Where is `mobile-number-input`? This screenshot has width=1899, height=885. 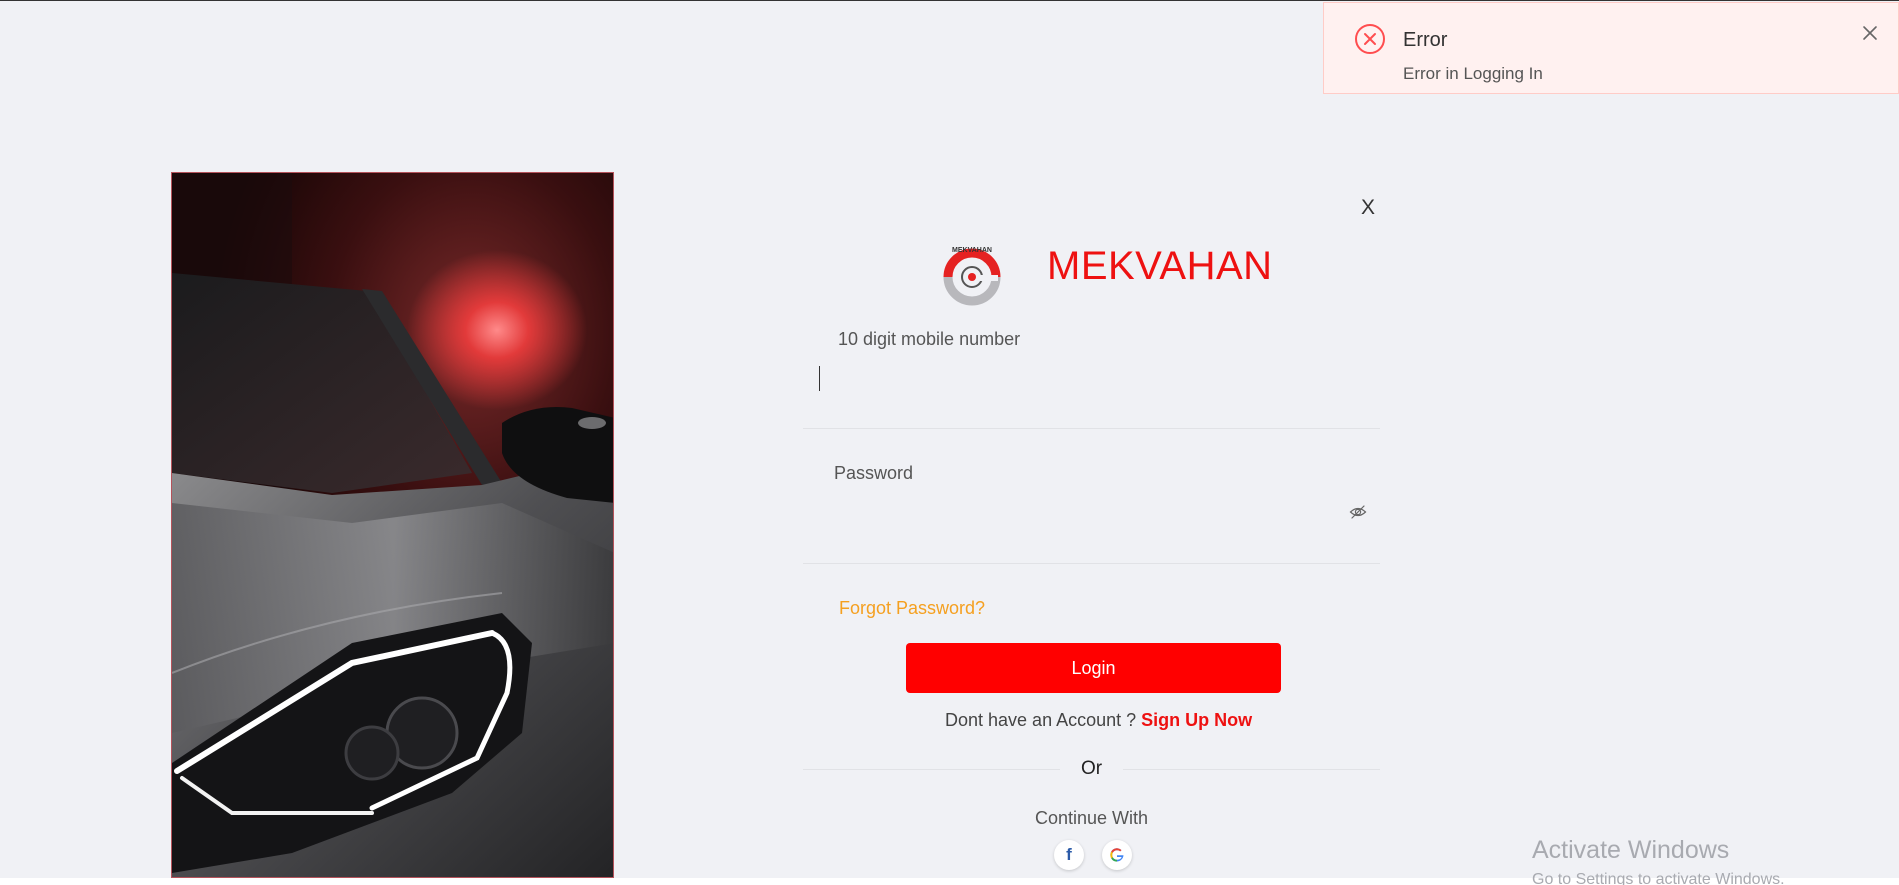
mobile-number-input is located at coordinates (1088, 378).